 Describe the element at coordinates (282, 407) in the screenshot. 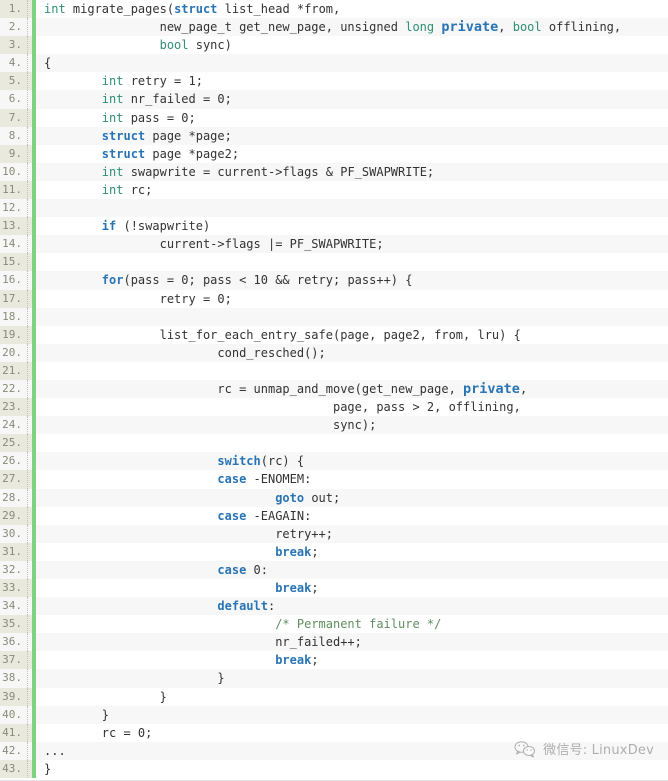

I see `code-token-plain: page, pass > 2, offlining,` at that location.